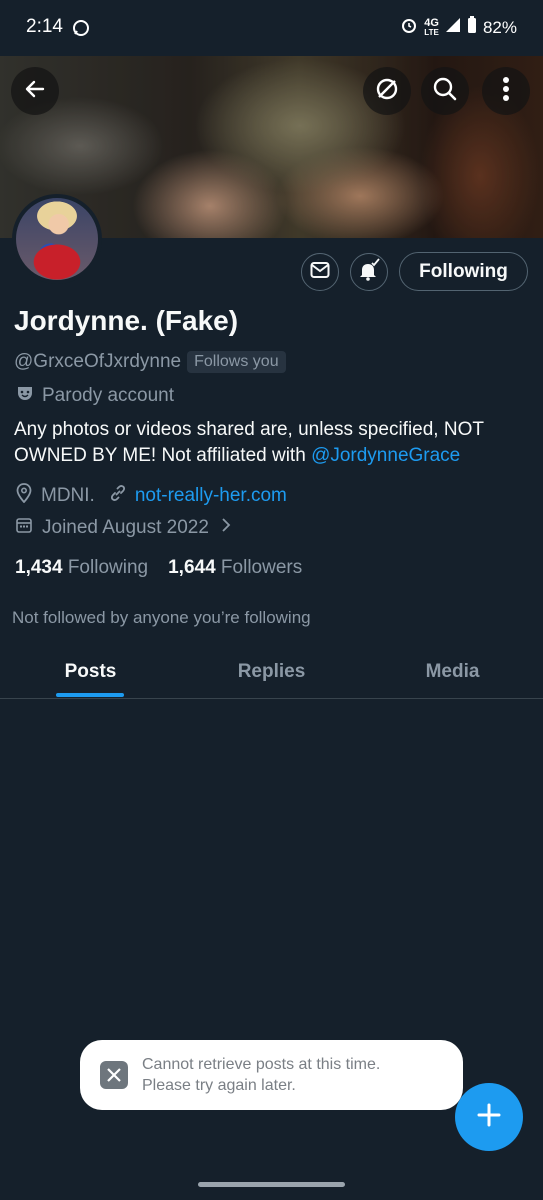 The height and width of the screenshot is (1200, 543). I want to click on status-time: 2:14, so click(44, 26).